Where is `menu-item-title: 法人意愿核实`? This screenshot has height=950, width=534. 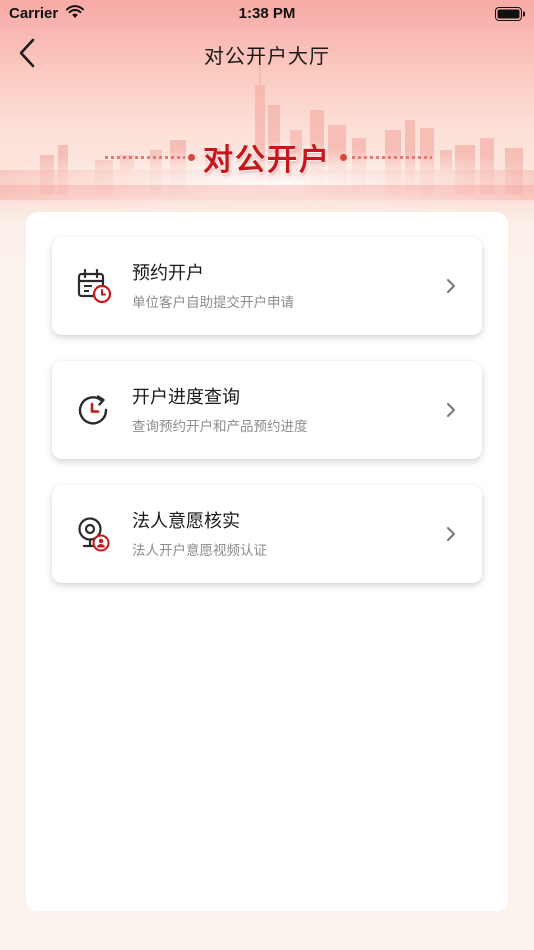
menu-item-title: 法人意愿核实 is located at coordinates (186, 521).